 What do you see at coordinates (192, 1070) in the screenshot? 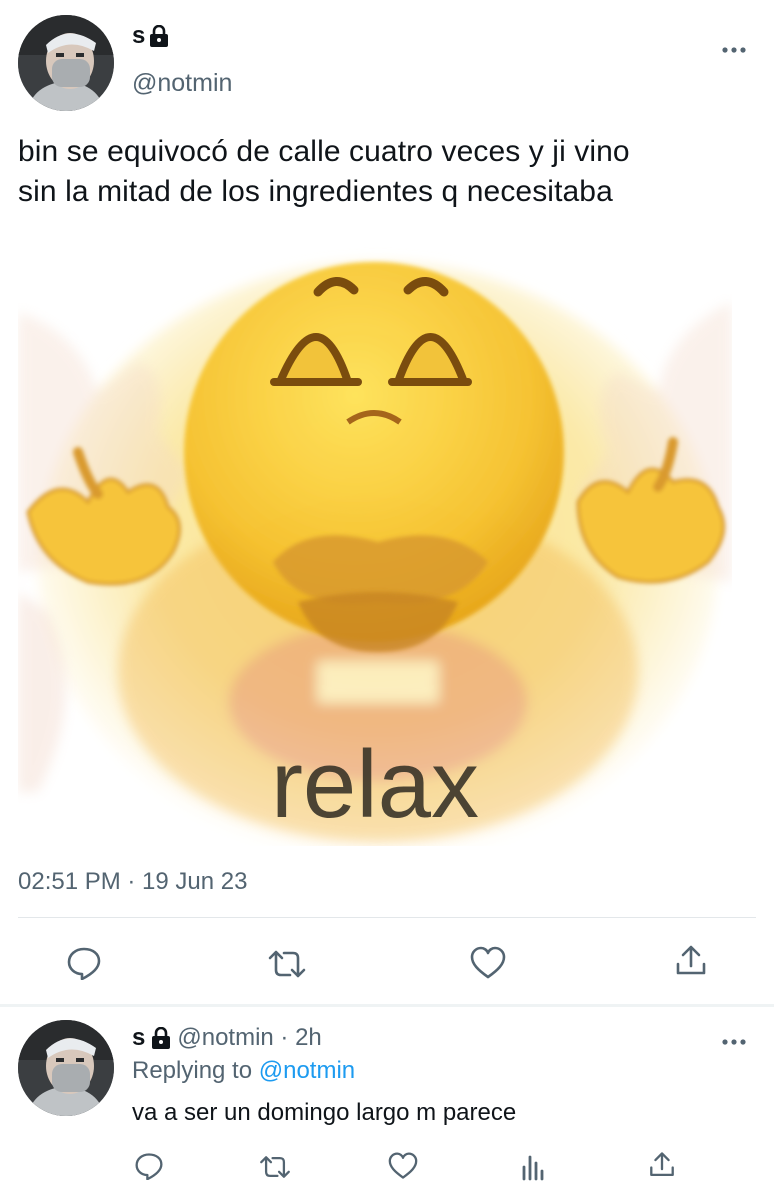
I see `replying-prefix: Replying to` at bounding box center [192, 1070].